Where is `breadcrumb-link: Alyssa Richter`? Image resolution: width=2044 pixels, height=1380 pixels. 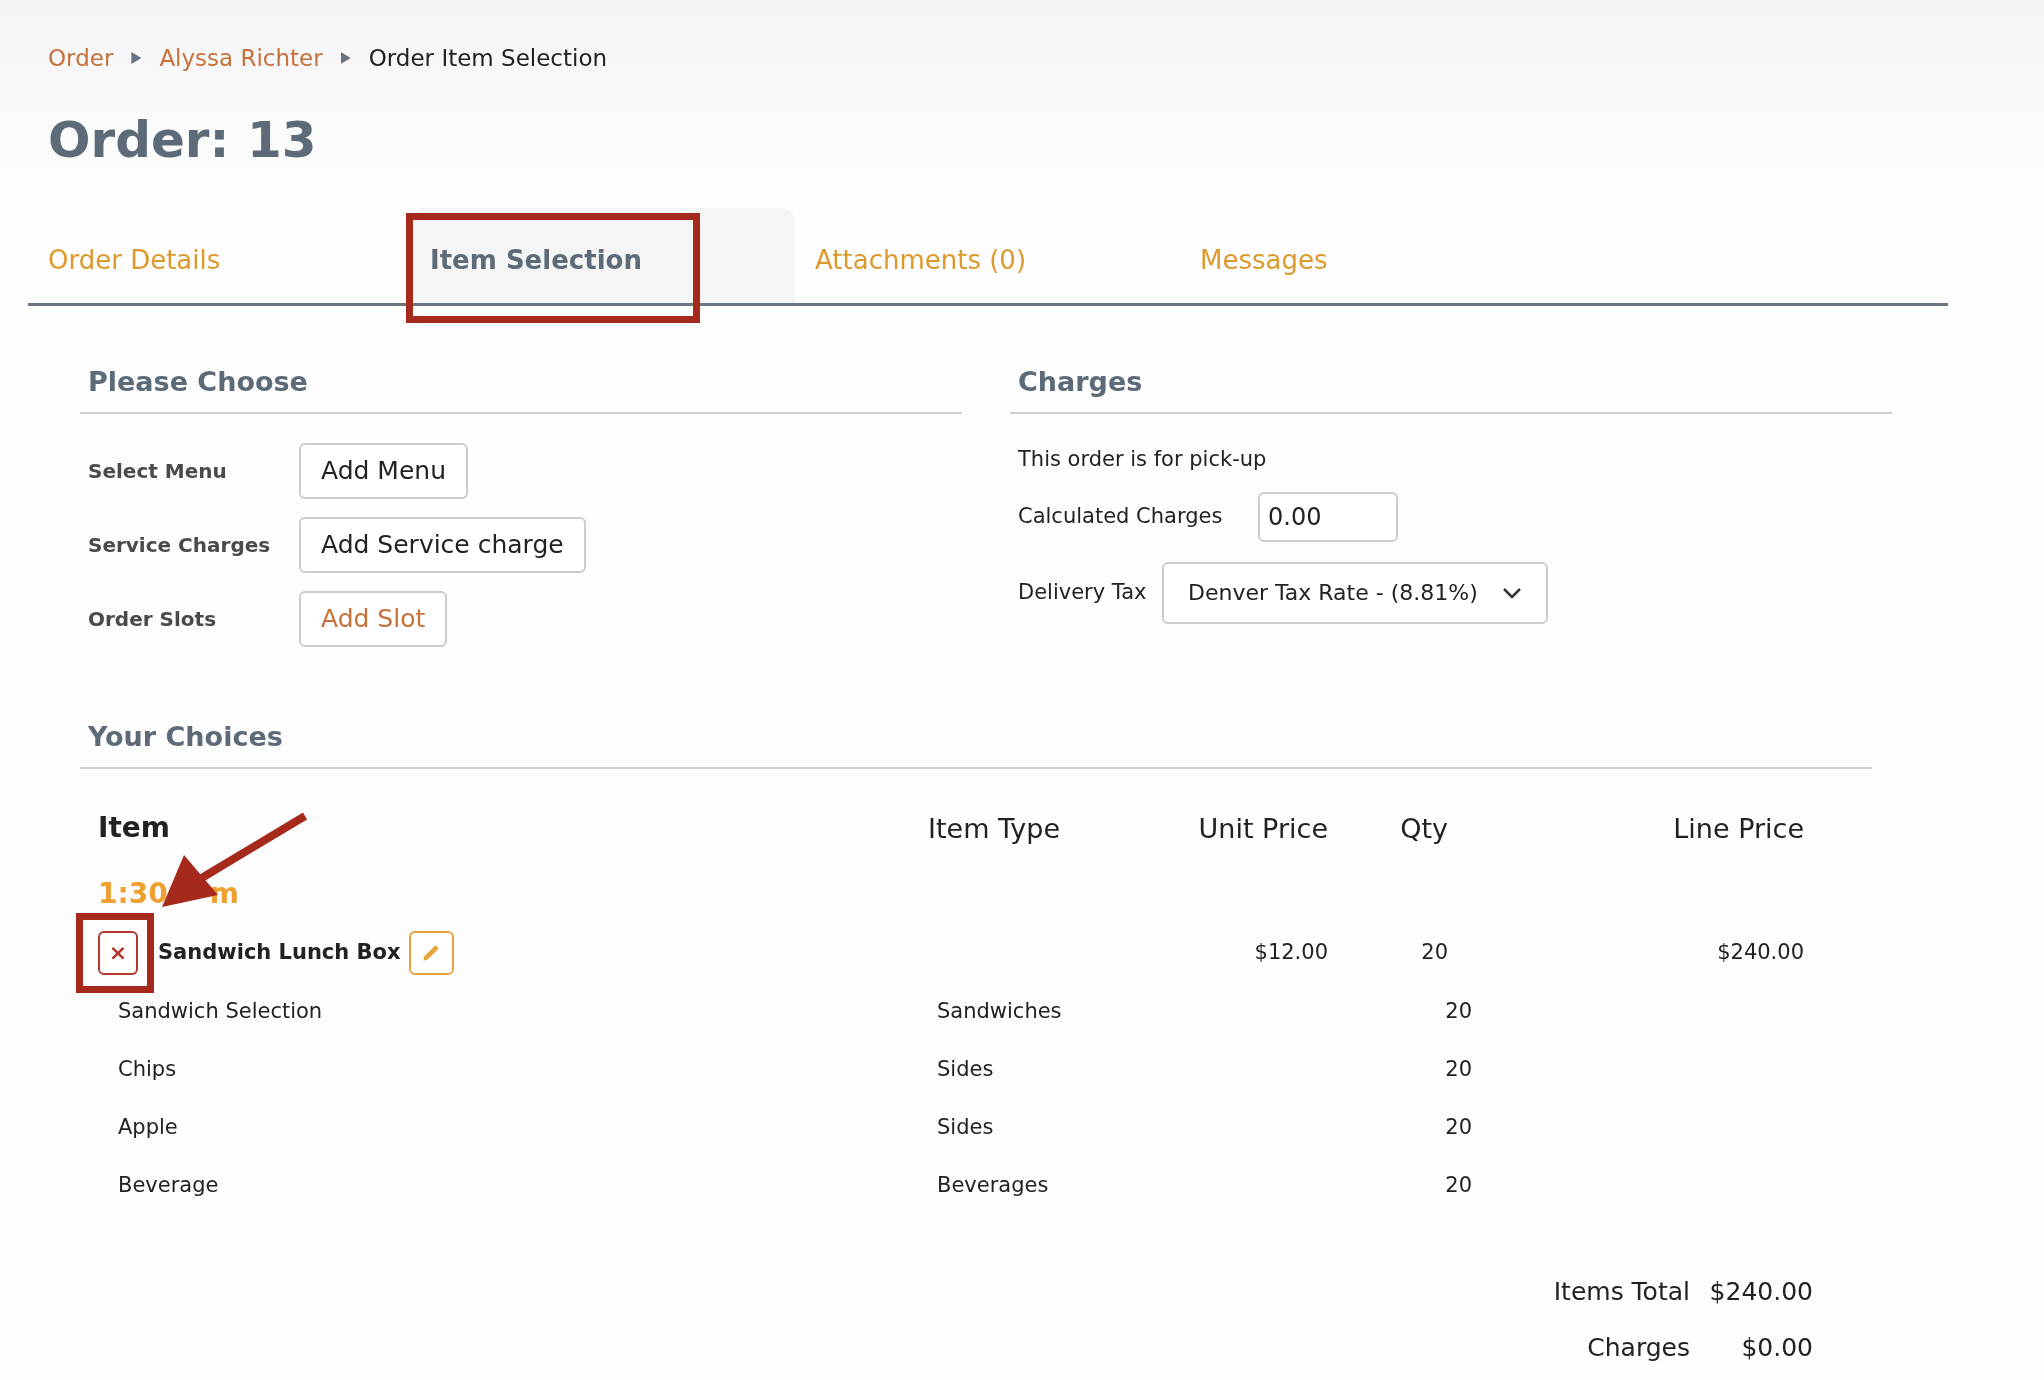
breadcrumb-link: Alyssa Richter is located at coordinates (241, 58).